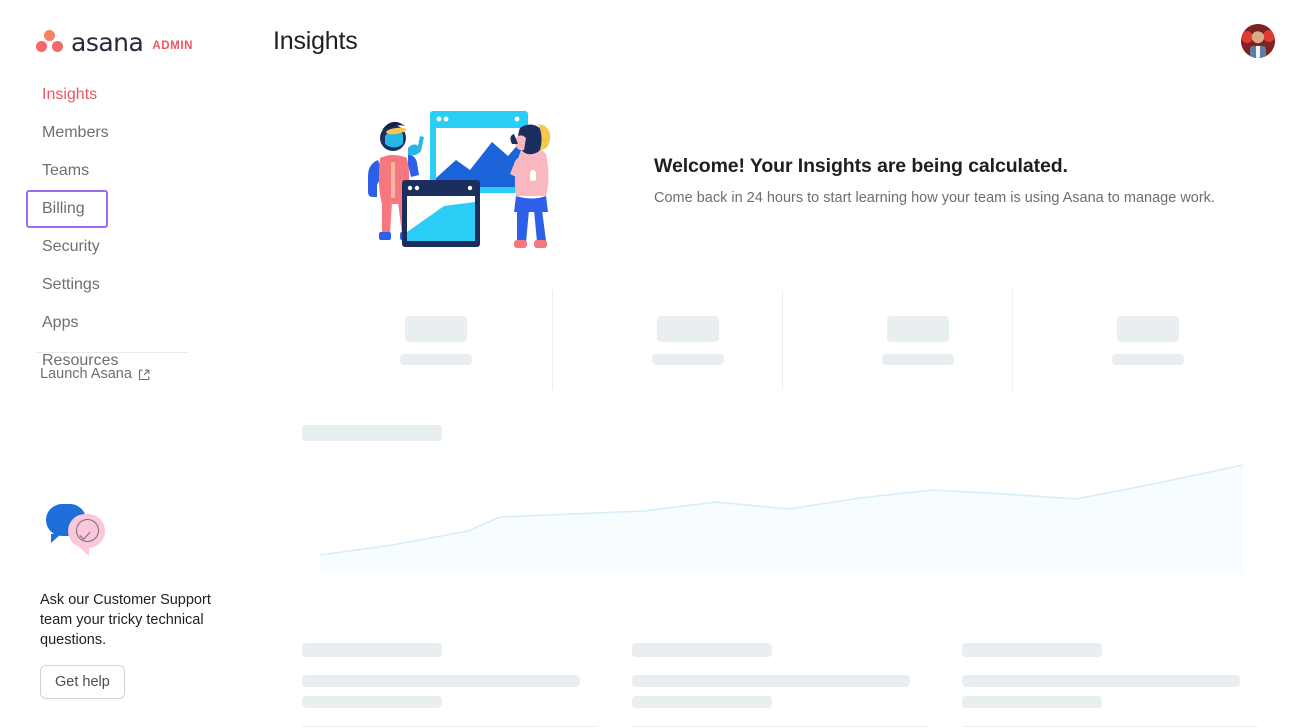 The height and width of the screenshot is (728, 1300). I want to click on logo-wordmark: asana, so click(107, 42).